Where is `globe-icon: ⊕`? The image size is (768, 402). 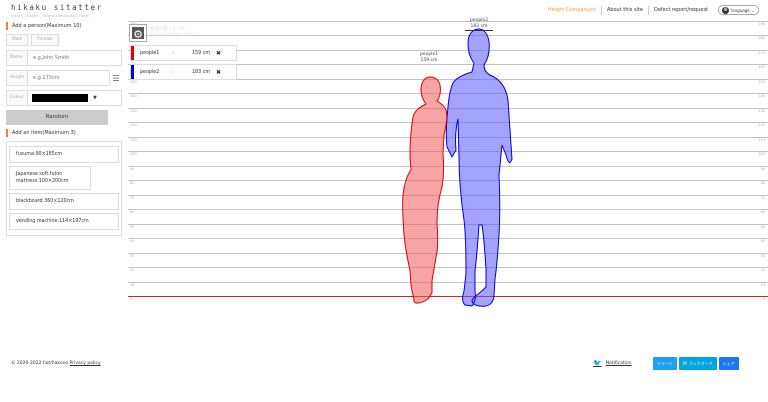 globe-icon: ⊕ is located at coordinates (726, 10).